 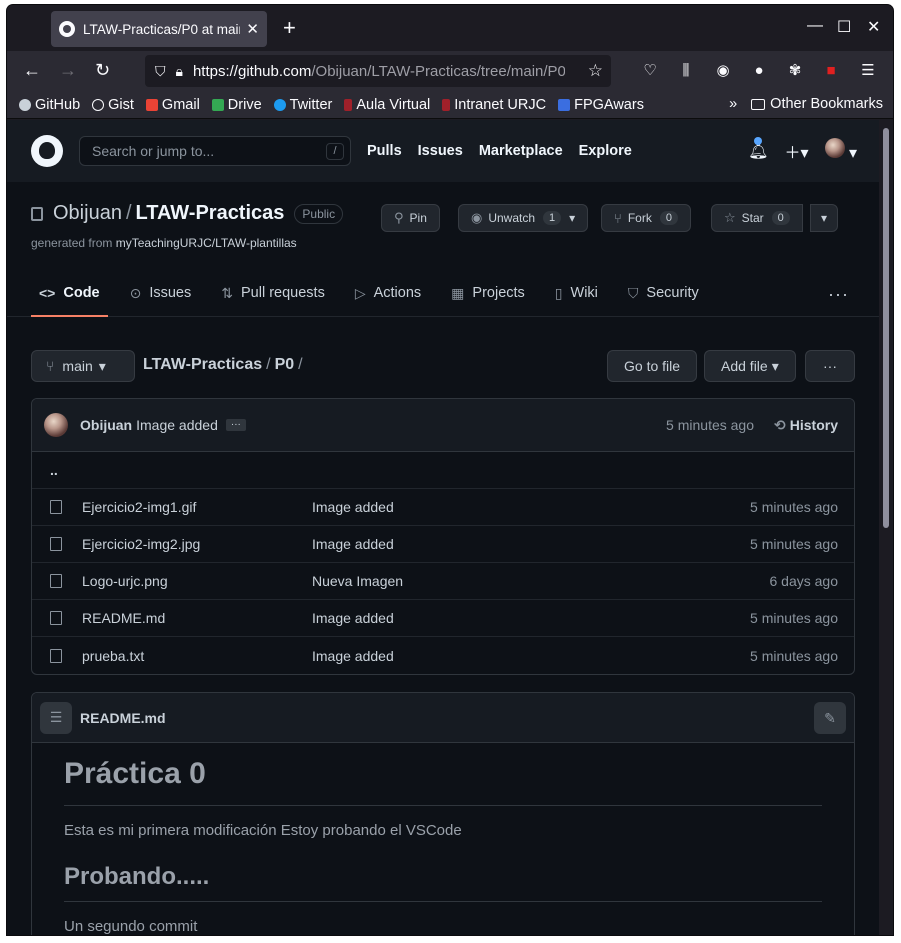 What do you see at coordinates (197, 581) in the screenshot?
I see `file-name: Logo-urjc.png` at bounding box center [197, 581].